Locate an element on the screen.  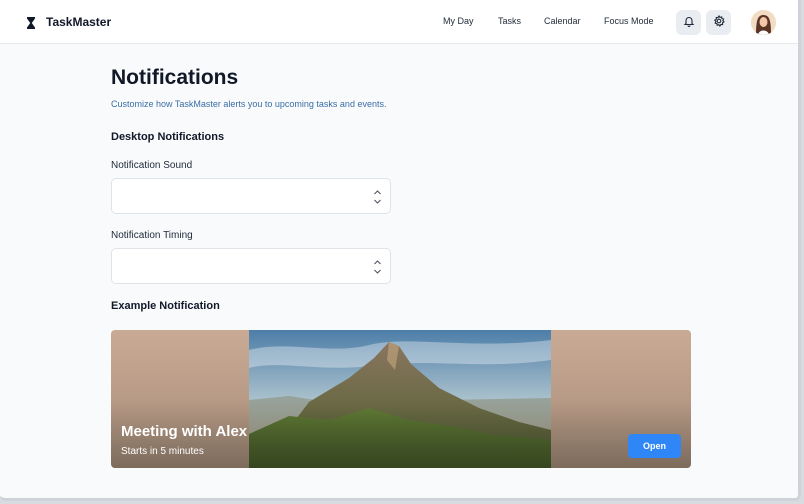
desktop-notifications-heading: Desktop Notifications is located at coordinates (168, 137).